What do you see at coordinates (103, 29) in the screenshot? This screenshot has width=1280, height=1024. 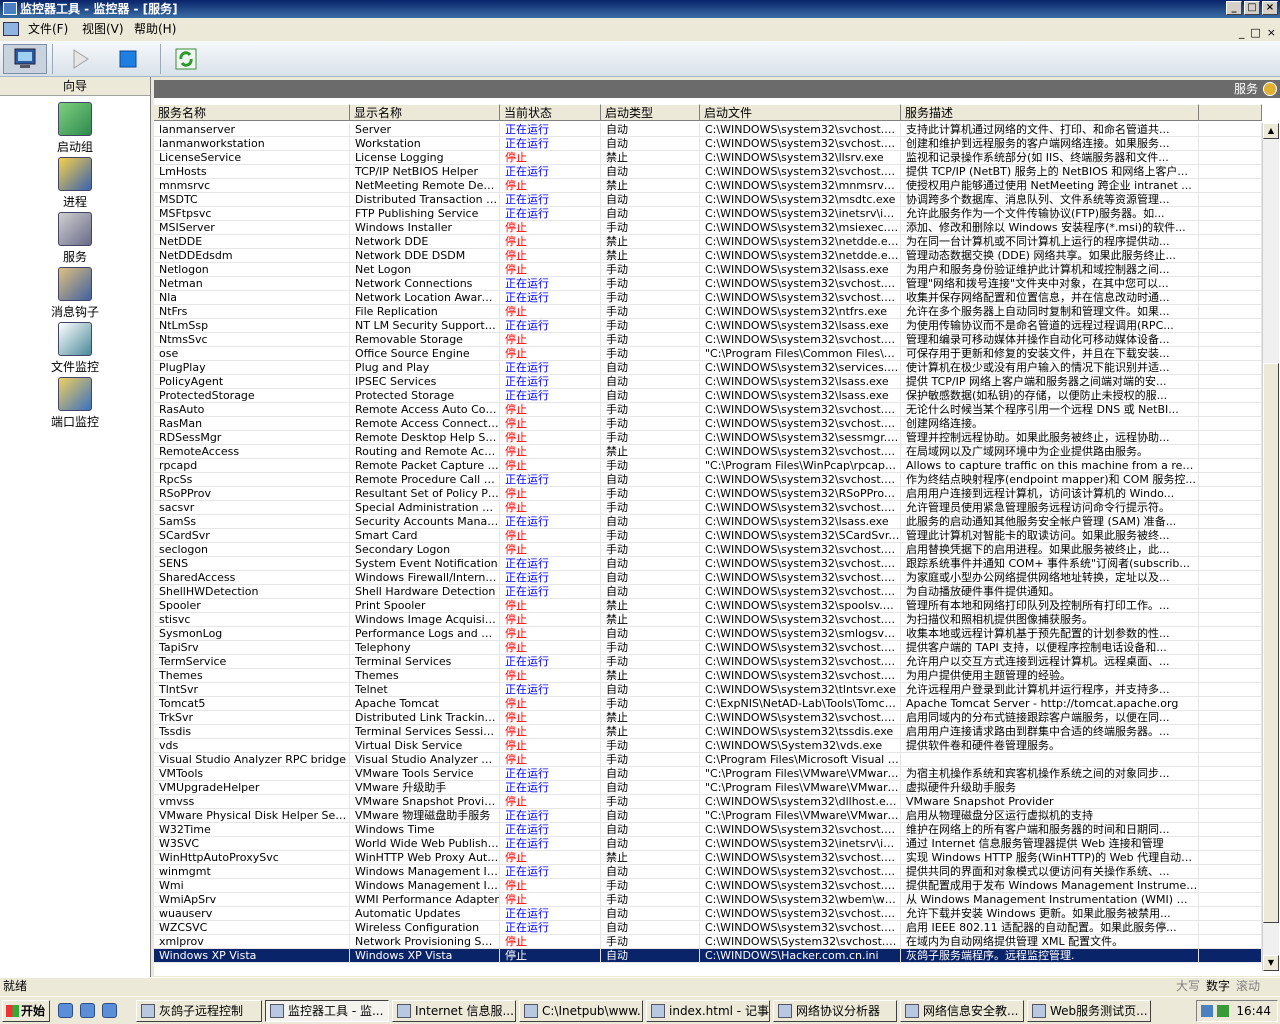 I see `menu-view: 视图(V)` at bounding box center [103, 29].